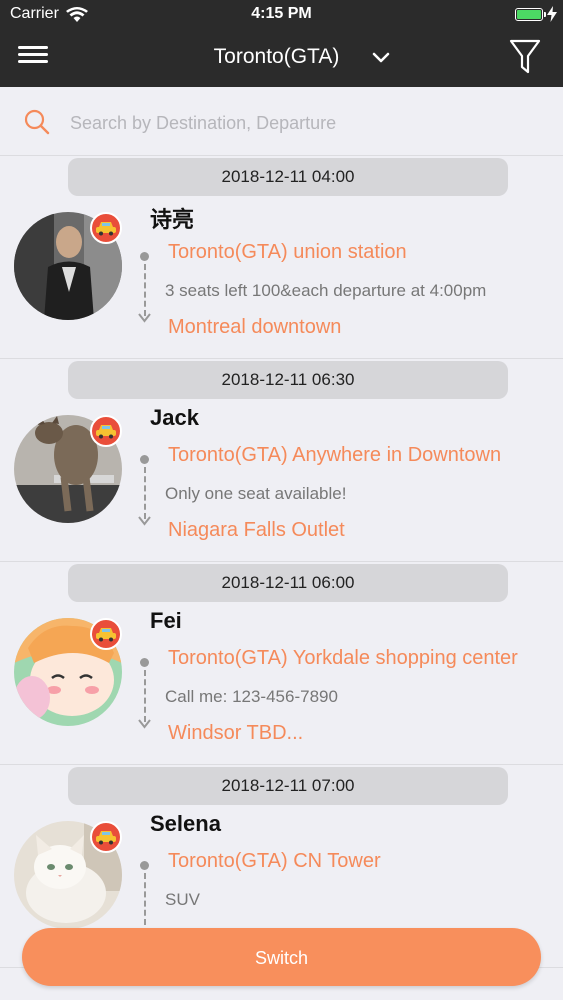 This screenshot has height=1000, width=563. I want to click on driver-name: Jack, so click(174, 417).